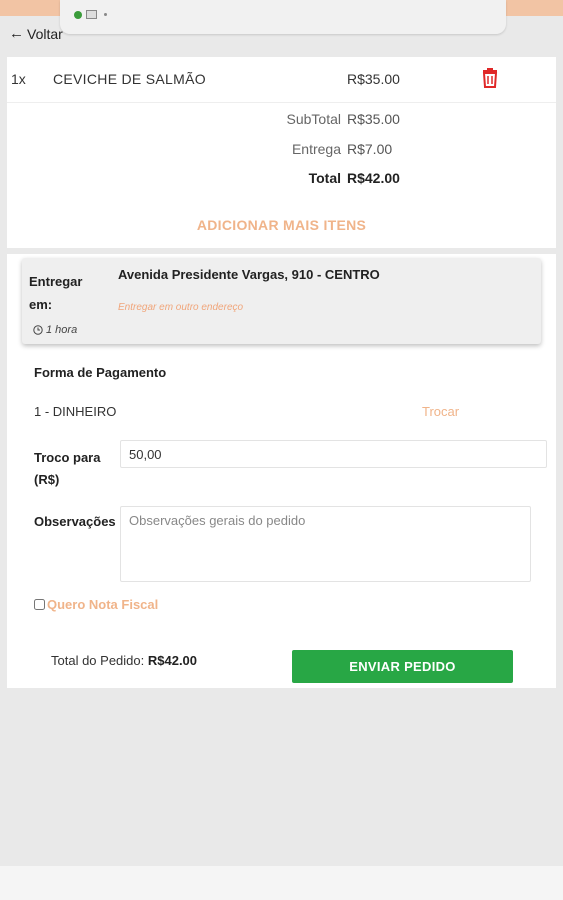 The width and height of the screenshot is (563, 900). Describe the element at coordinates (281, 80) in the screenshot. I see `cart-item-row: 1x CEVICHE DE SALMÃO R$35.00` at that location.